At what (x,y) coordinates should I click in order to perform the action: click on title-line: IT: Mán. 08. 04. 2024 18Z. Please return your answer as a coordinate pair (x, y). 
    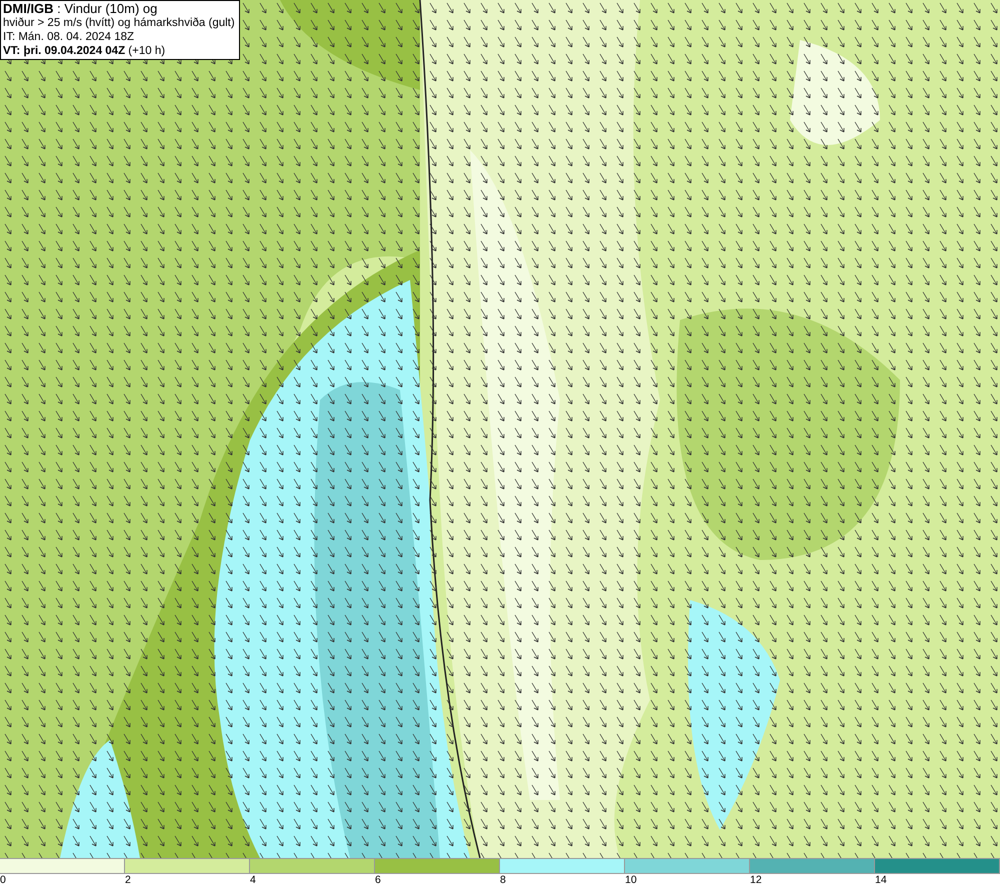
    Looking at the image, I should click on (69, 37).